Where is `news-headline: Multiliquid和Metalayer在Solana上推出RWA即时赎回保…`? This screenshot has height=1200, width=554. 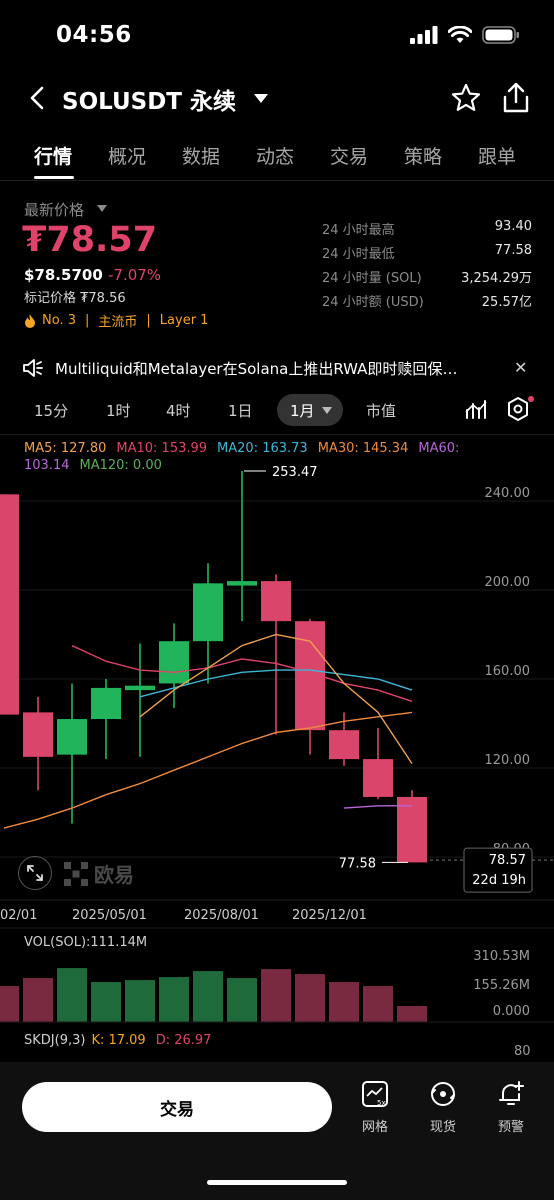 news-headline: Multiliquid和Metalayer在Solana上推出RWA即时赎回保… is located at coordinates (275, 368).